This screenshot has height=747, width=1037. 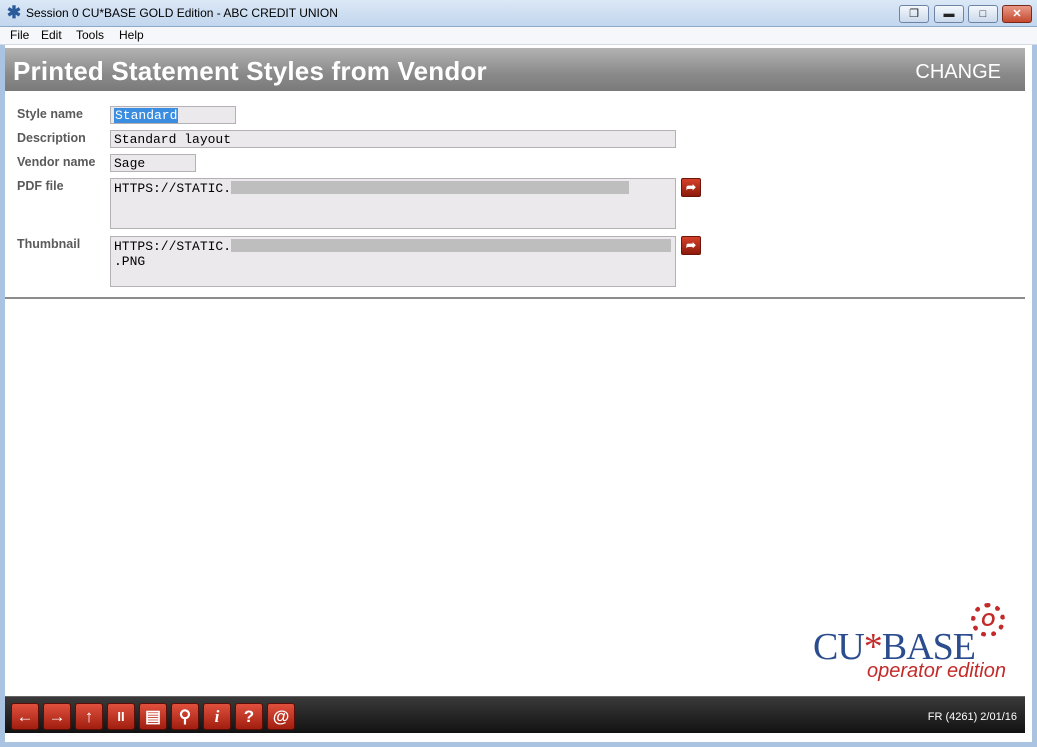 What do you see at coordinates (173, 246) in the screenshot?
I see `thumbnail-value-line1: HTTPS://STATIC.` at bounding box center [173, 246].